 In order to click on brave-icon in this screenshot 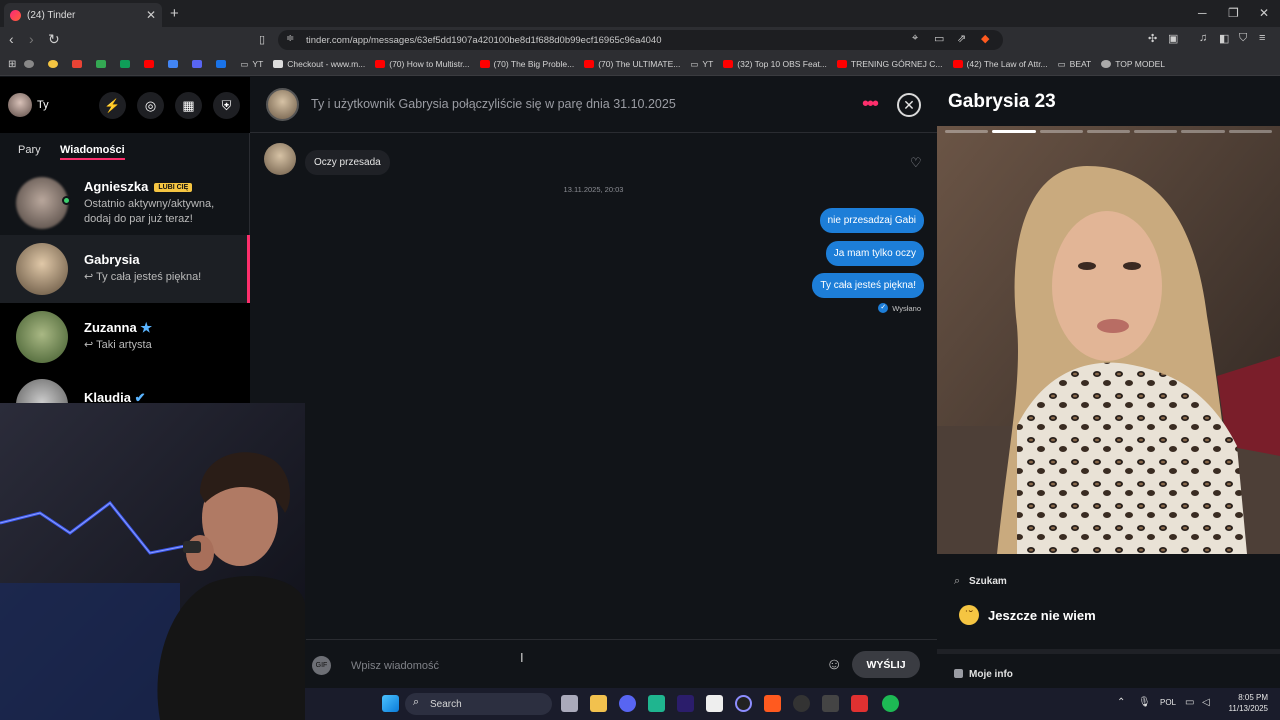, I will do `click(772, 703)`.